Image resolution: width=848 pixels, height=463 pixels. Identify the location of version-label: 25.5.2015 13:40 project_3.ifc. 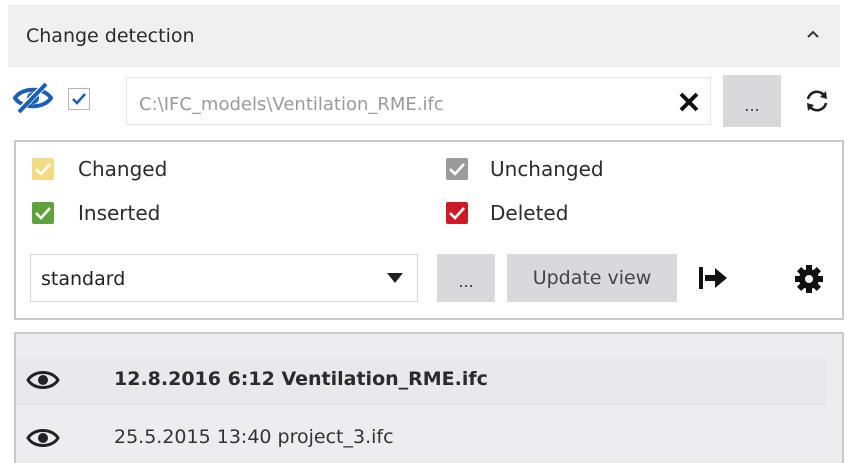
(254, 437).